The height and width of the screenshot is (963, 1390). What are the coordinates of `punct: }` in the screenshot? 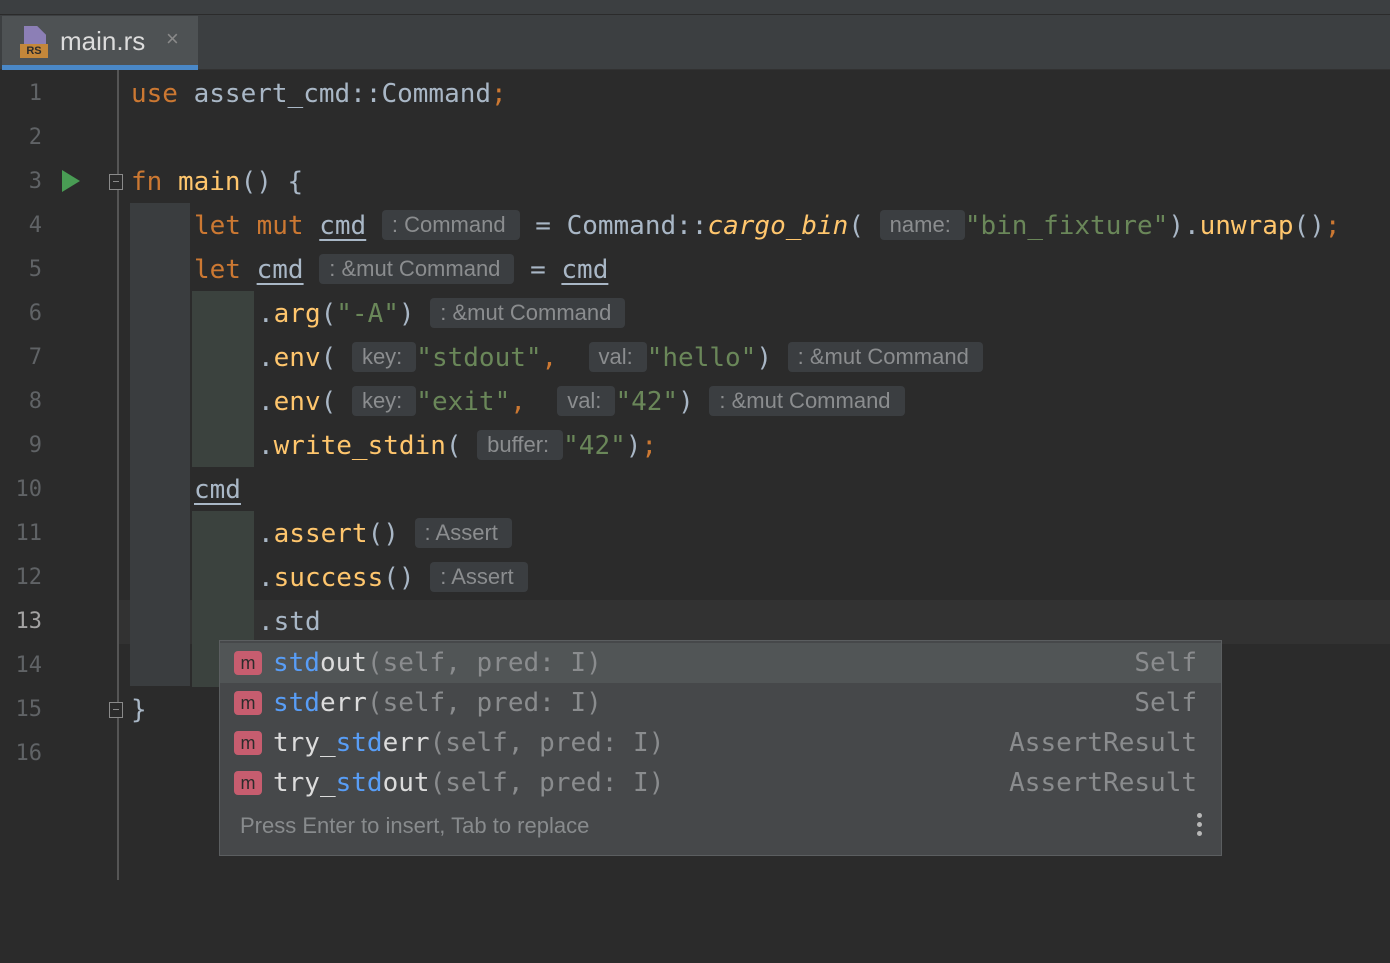 It's located at (139, 710).